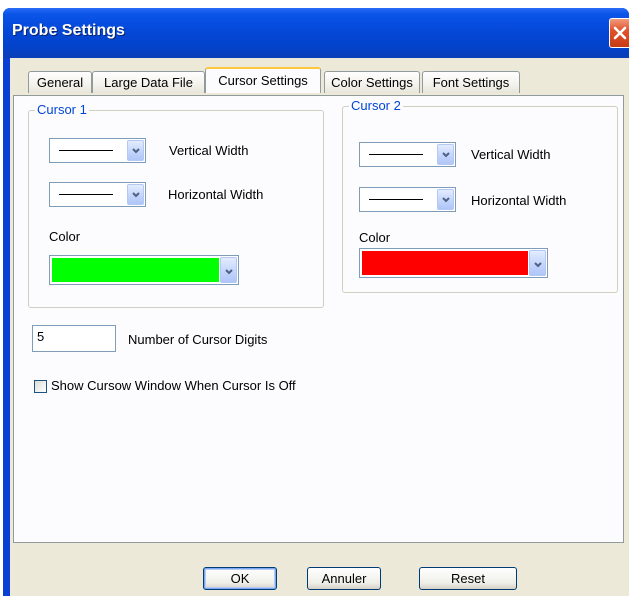 The image size is (629, 596). Describe the element at coordinates (468, 578) in the screenshot. I see `reset-button: Reset` at that location.